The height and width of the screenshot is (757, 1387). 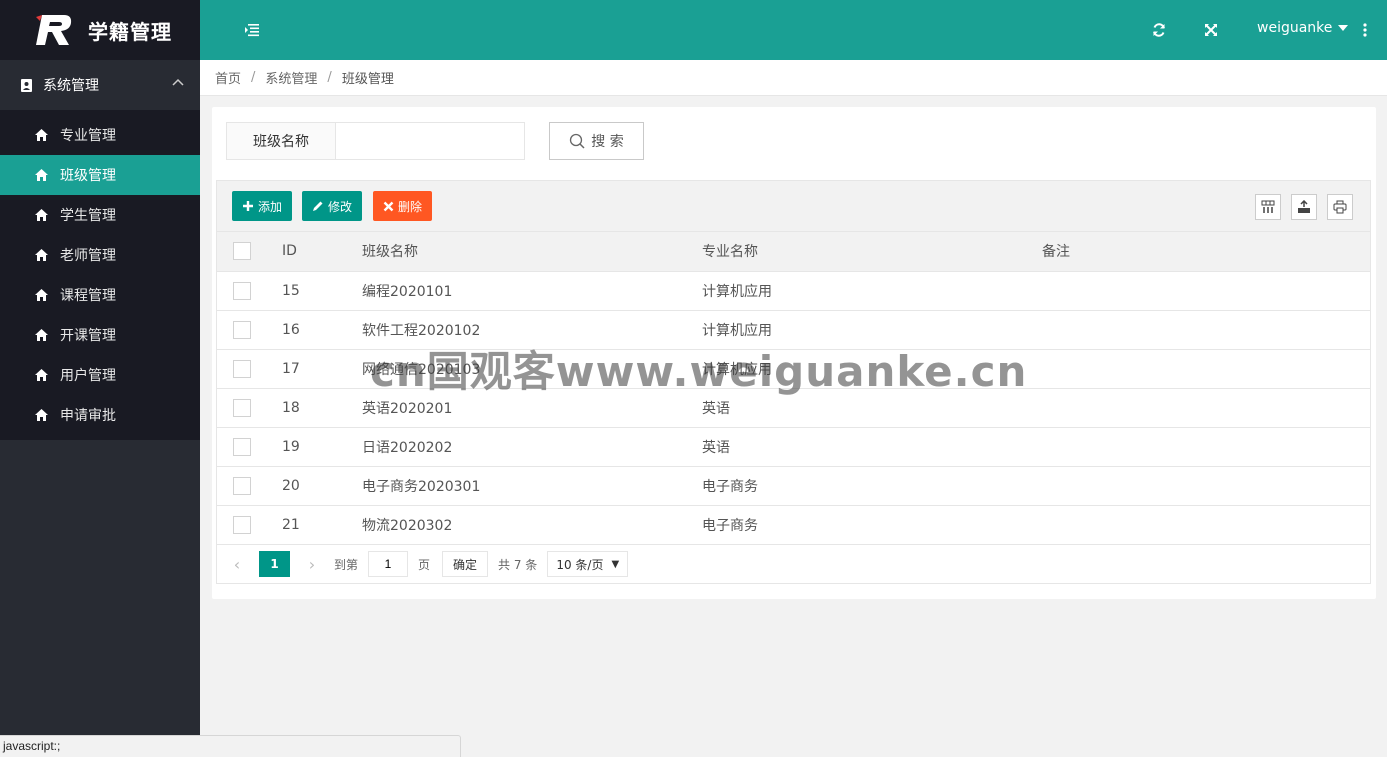 I want to click on delete-button: 删除, so click(x=403, y=206).